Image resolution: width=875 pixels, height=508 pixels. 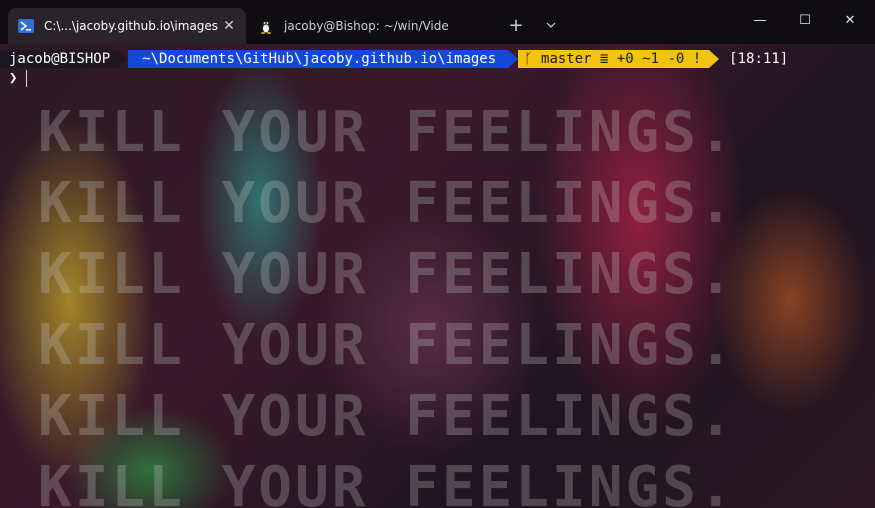 I want to click on tab-label: C:\...\jacoby.github.io\images, so click(x=131, y=26).